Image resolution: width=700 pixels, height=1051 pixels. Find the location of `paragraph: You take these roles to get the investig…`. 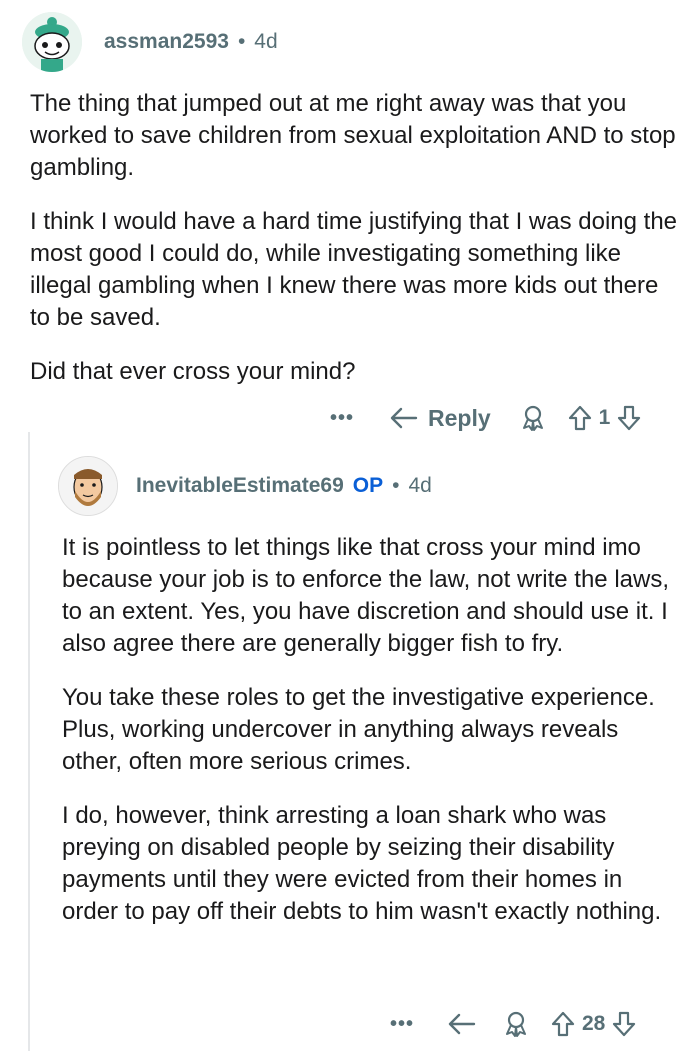

paragraph: You take these roles to get the investig… is located at coordinates (358, 729).